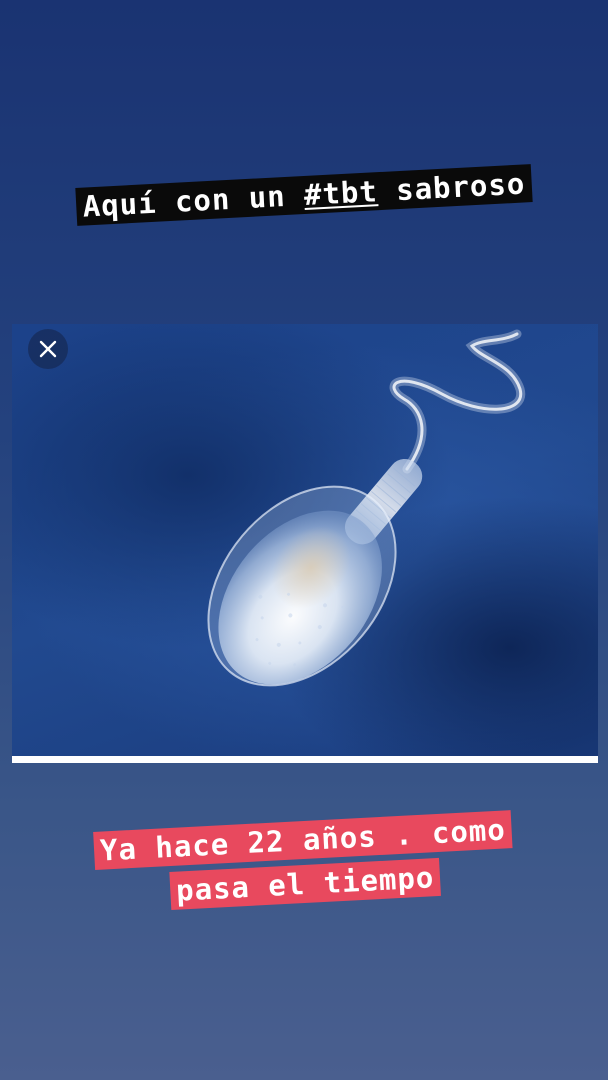 The width and height of the screenshot is (608, 1080). Describe the element at coordinates (193, 201) in the screenshot. I see `top-caption-before: Aquí con un` at that location.